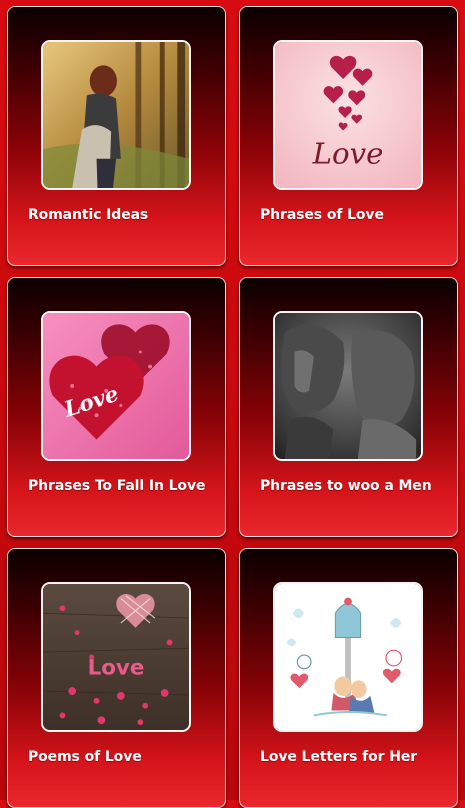  What do you see at coordinates (116, 668) in the screenshot?
I see `love-letters-text: Love` at bounding box center [116, 668].